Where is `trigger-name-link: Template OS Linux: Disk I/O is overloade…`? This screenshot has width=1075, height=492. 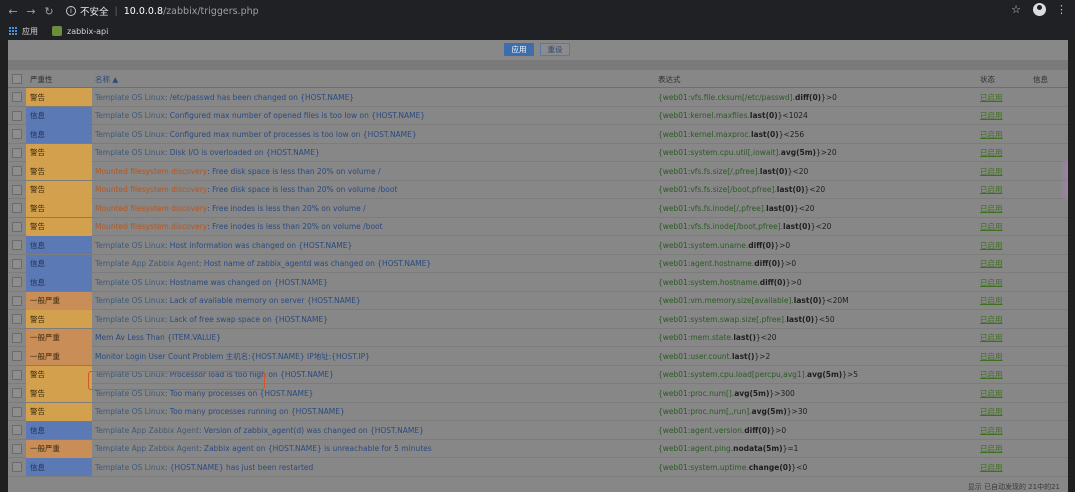
trigger-name-link: Template OS Linux: Disk I/O is overloade… is located at coordinates (207, 153).